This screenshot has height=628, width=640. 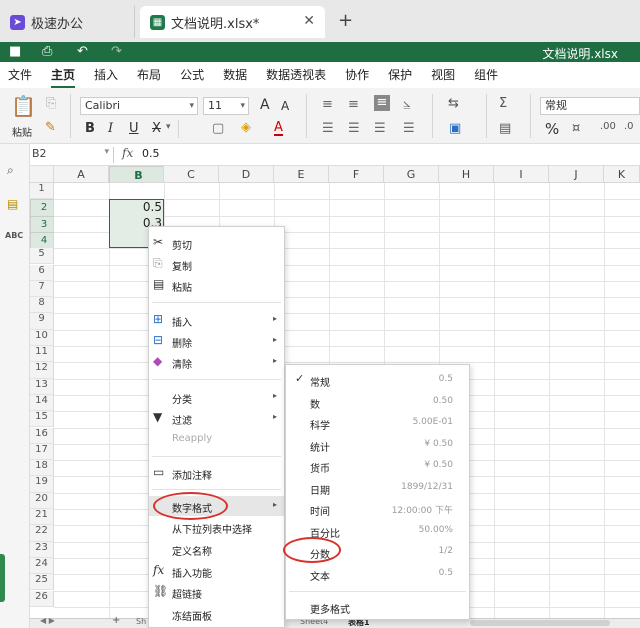 What do you see at coordinates (116, 51) in the screenshot?
I see `redo-icon: ↷` at bounding box center [116, 51].